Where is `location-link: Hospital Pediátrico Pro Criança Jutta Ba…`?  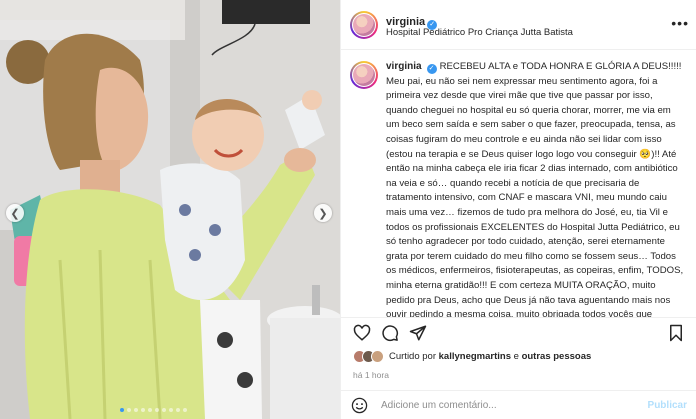 location-link: Hospital Pediátrico Pro Criança Jutta Ba… is located at coordinates (479, 32).